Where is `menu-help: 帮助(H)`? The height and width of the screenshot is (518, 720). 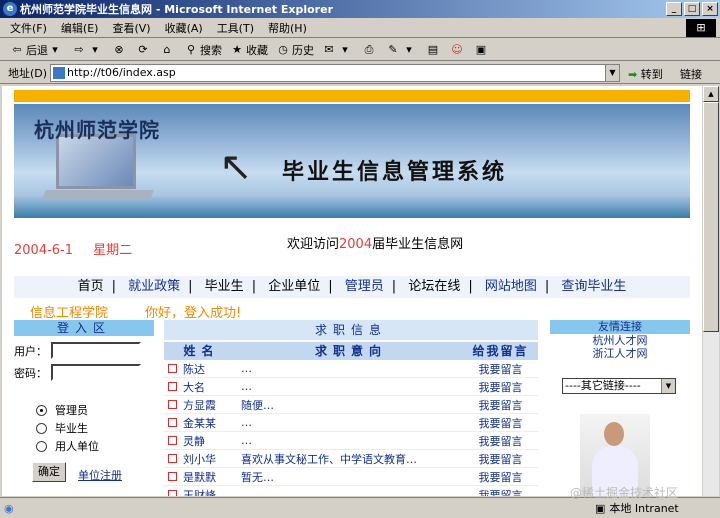
menu-help: 帮助(H) is located at coordinates (287, 28).